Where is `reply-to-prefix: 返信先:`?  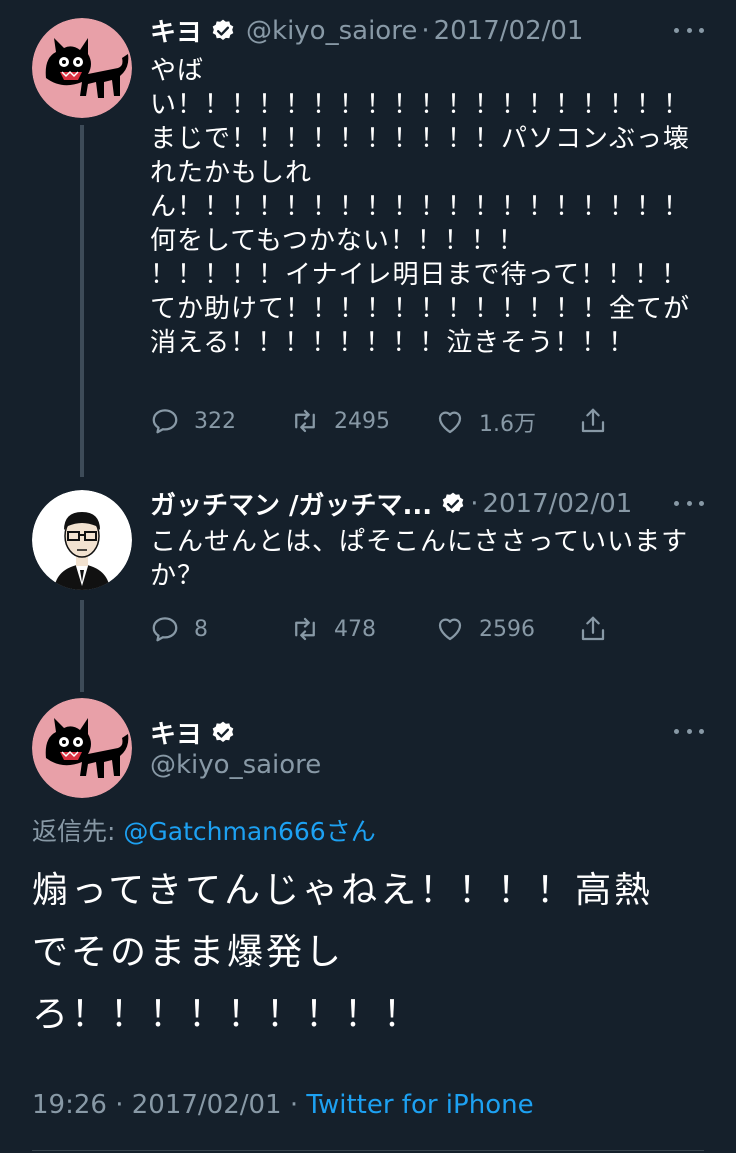
reply-to-prefix: 返信先: is located at coordinates (74, 831).